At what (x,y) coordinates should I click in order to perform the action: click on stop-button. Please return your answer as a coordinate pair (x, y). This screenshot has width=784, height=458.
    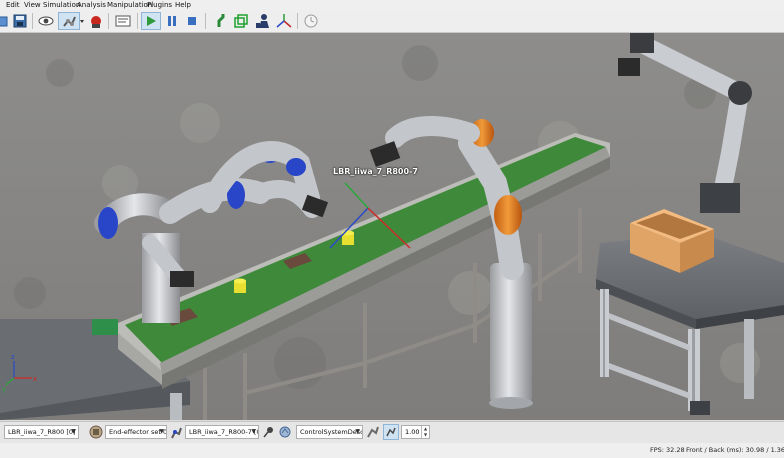
    Looking at the image, I should click on (192, 21).